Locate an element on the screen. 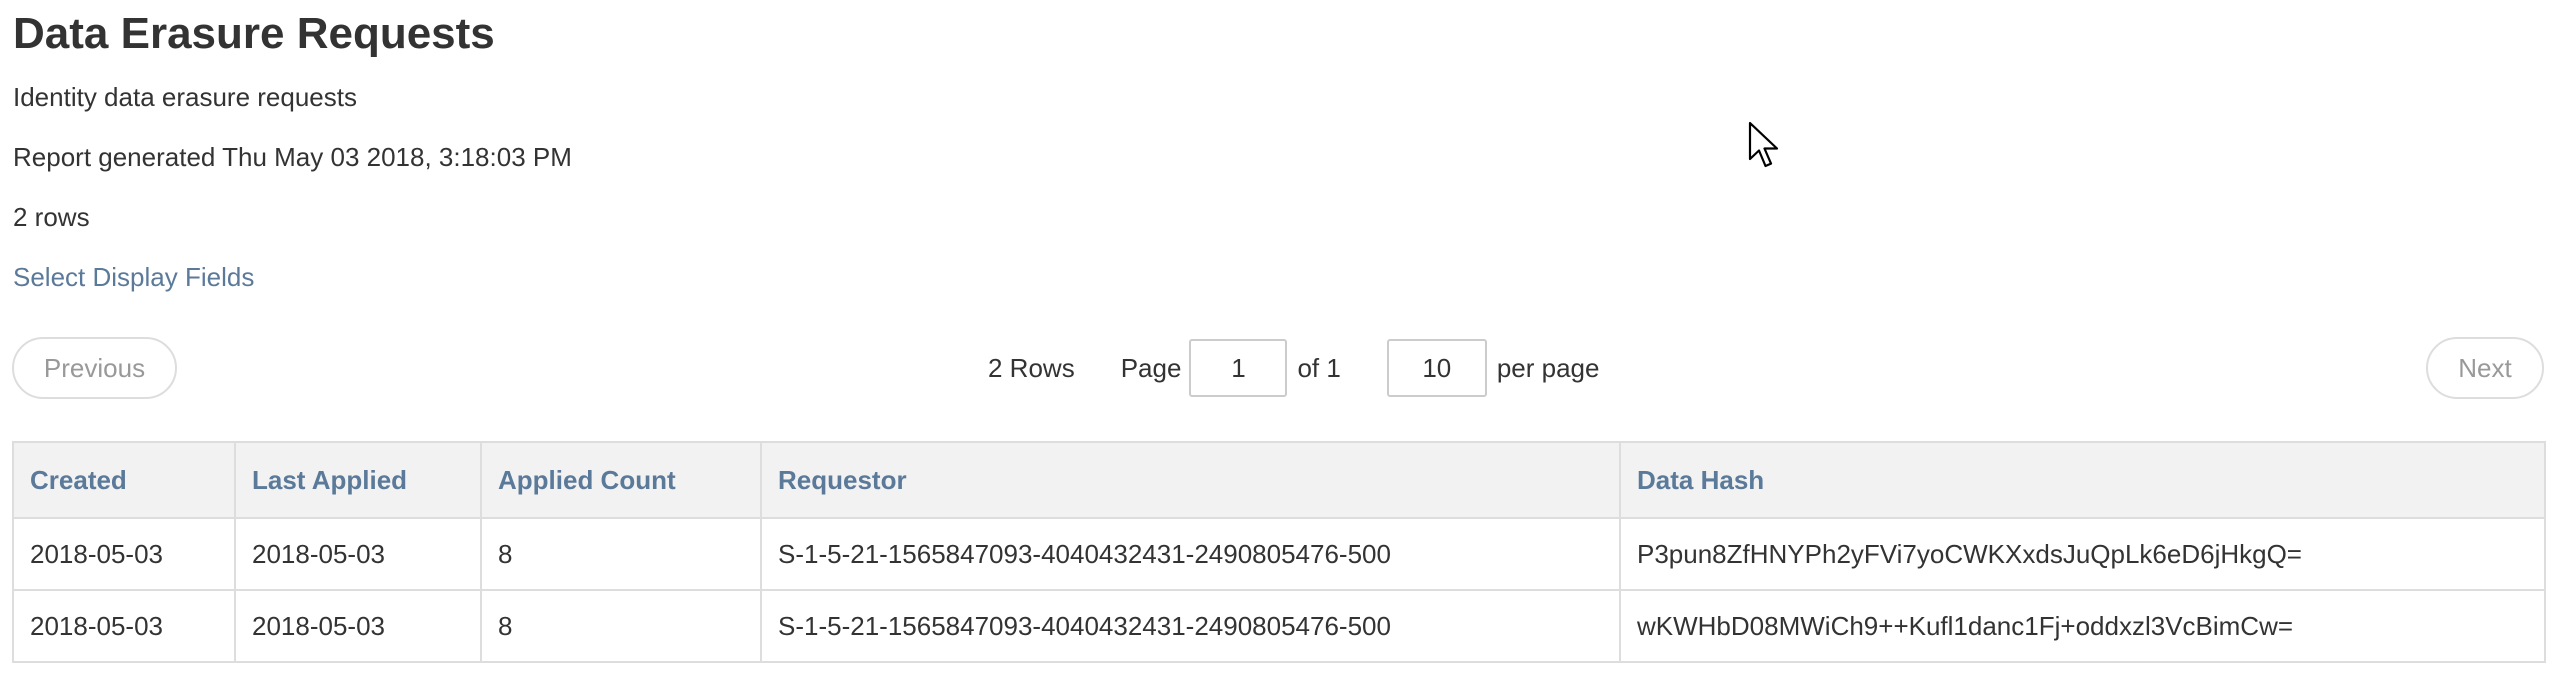  pager-controls: 2 Rows Page of 1 per page is located at coordinates (1293, 368).